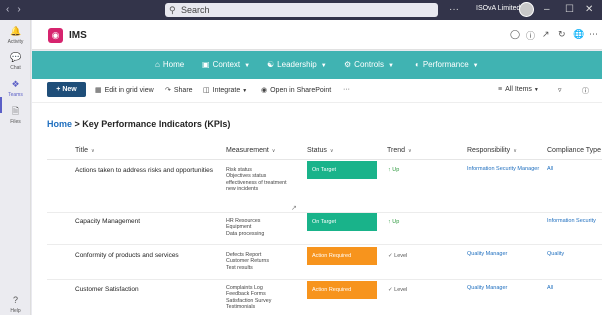 The width and height of the screenshot is (602, 315). Describe the element at coordinates (320, 150) in the screenshot. I see `column-header-status: Status ∨` at that location.